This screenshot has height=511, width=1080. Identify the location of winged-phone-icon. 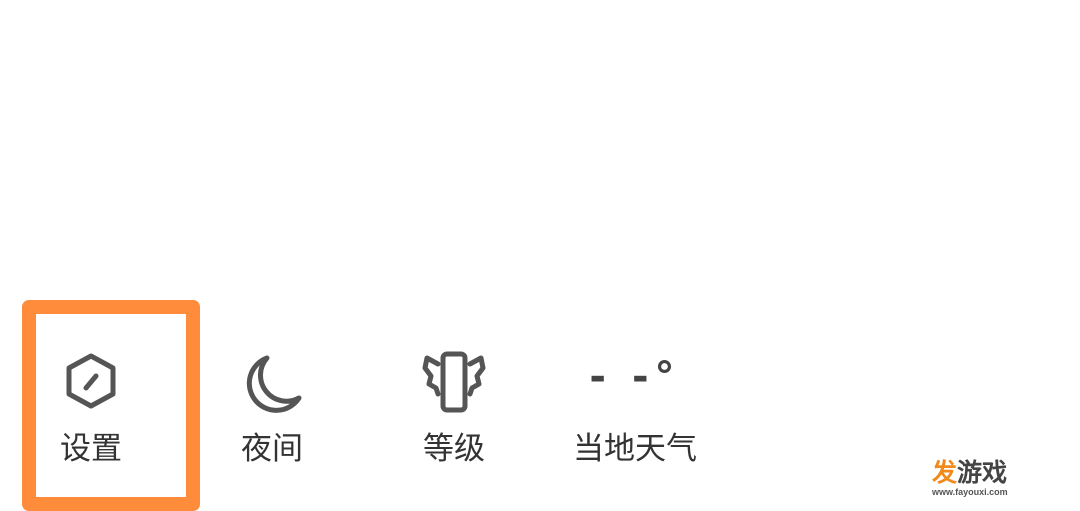
(454, 382).